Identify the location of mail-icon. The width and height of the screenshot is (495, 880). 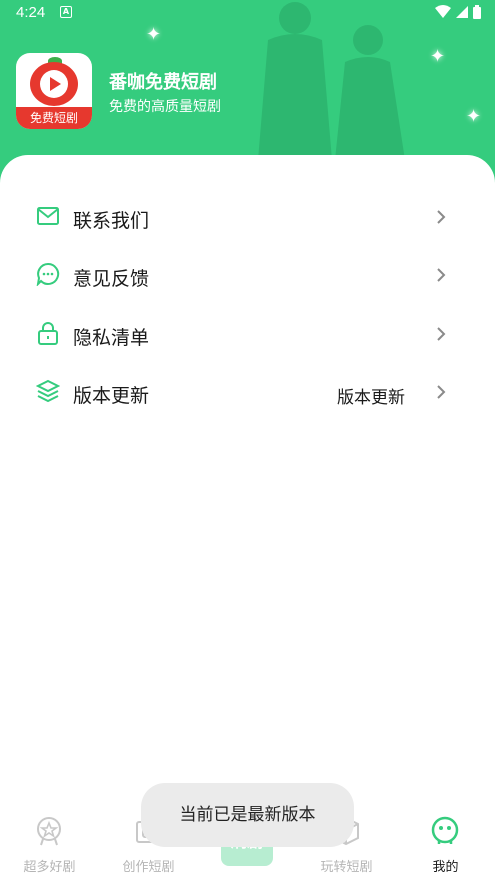
(48, 216).